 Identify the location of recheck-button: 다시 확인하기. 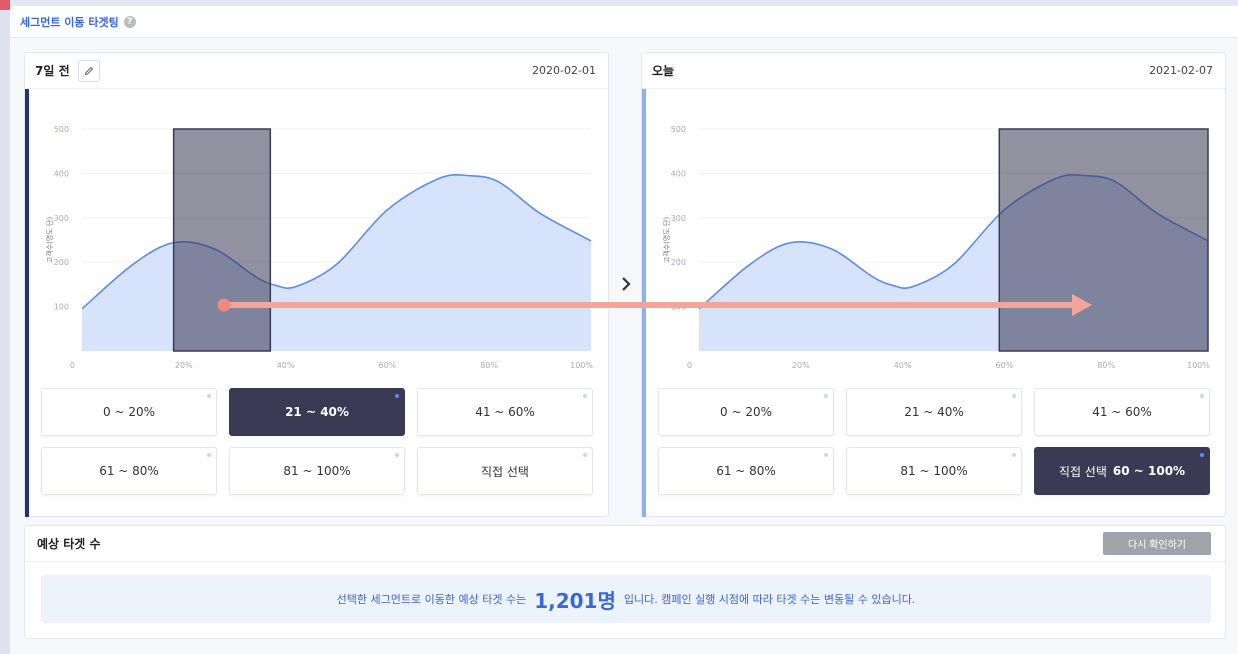
(1157, 543).